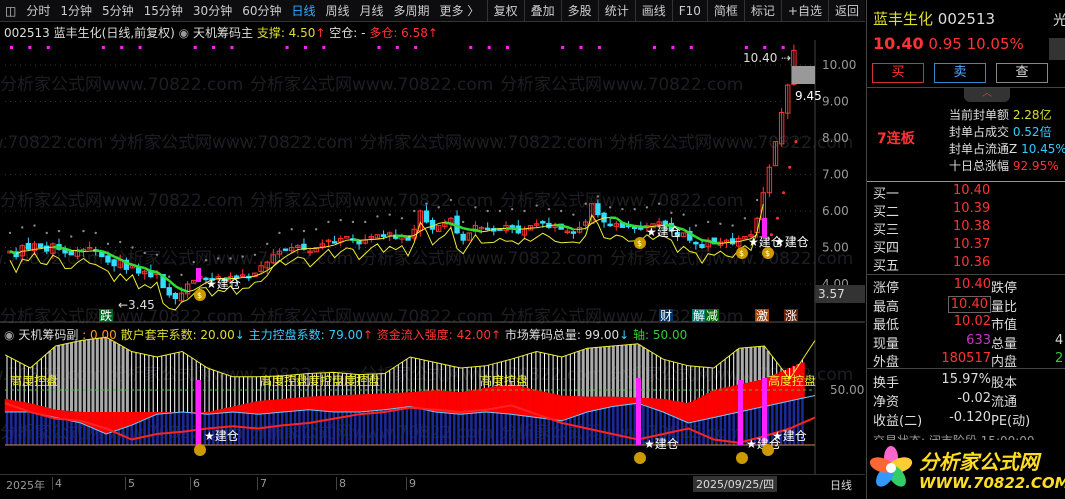 Image resolution: width=1065 pixels, height=499 pixels. Describe the element at coordinates (9, 335) in the screenshot. I see `indicator-menu-icon: ◉` at that location.